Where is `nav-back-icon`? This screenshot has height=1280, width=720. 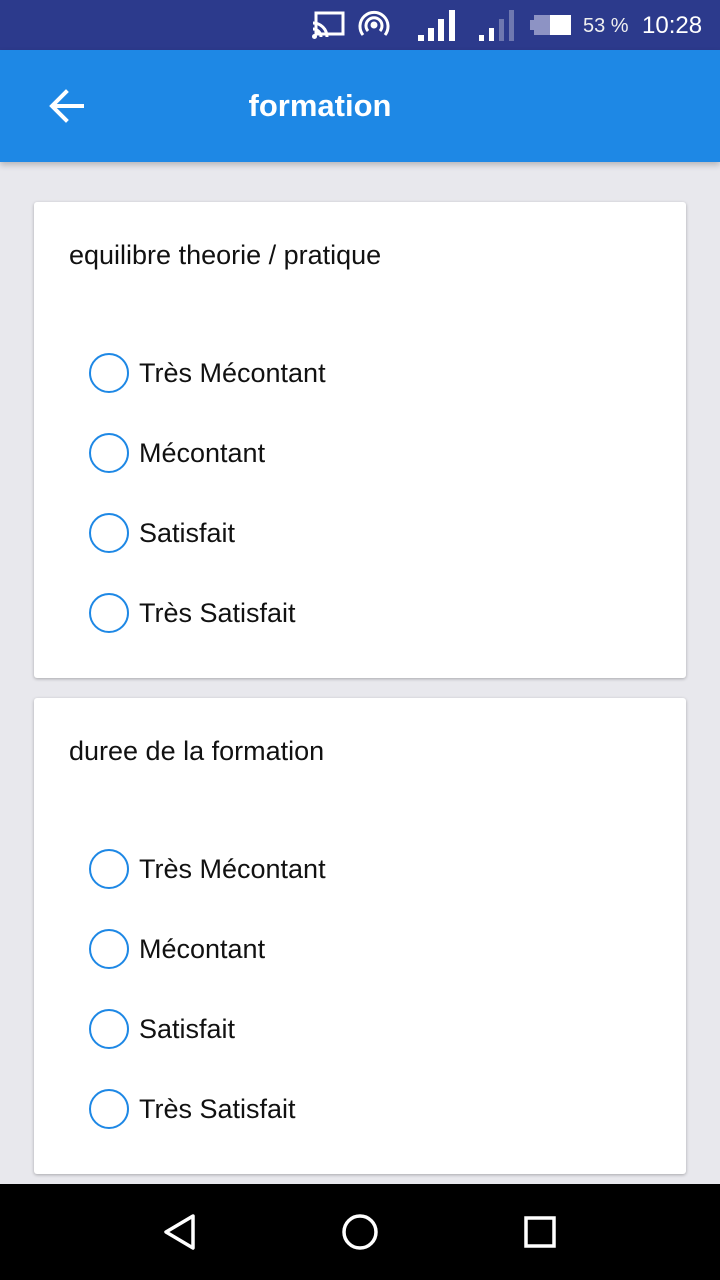 nav-back-icon is located at coordinates (179, 1232).